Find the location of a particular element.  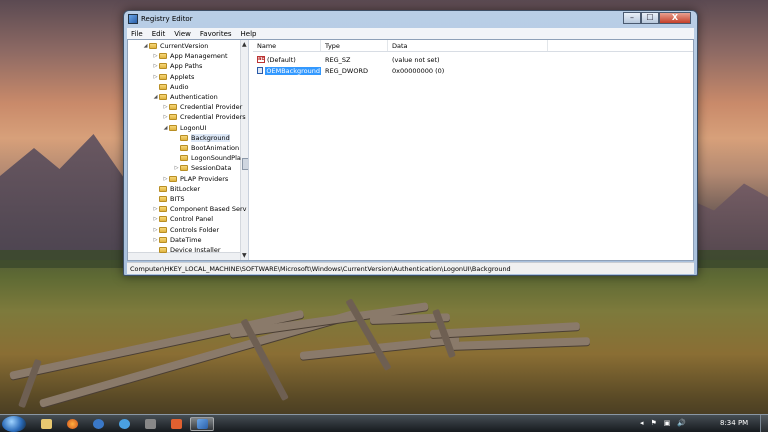

tree-item: BITS is located at coordinates (168, 199).